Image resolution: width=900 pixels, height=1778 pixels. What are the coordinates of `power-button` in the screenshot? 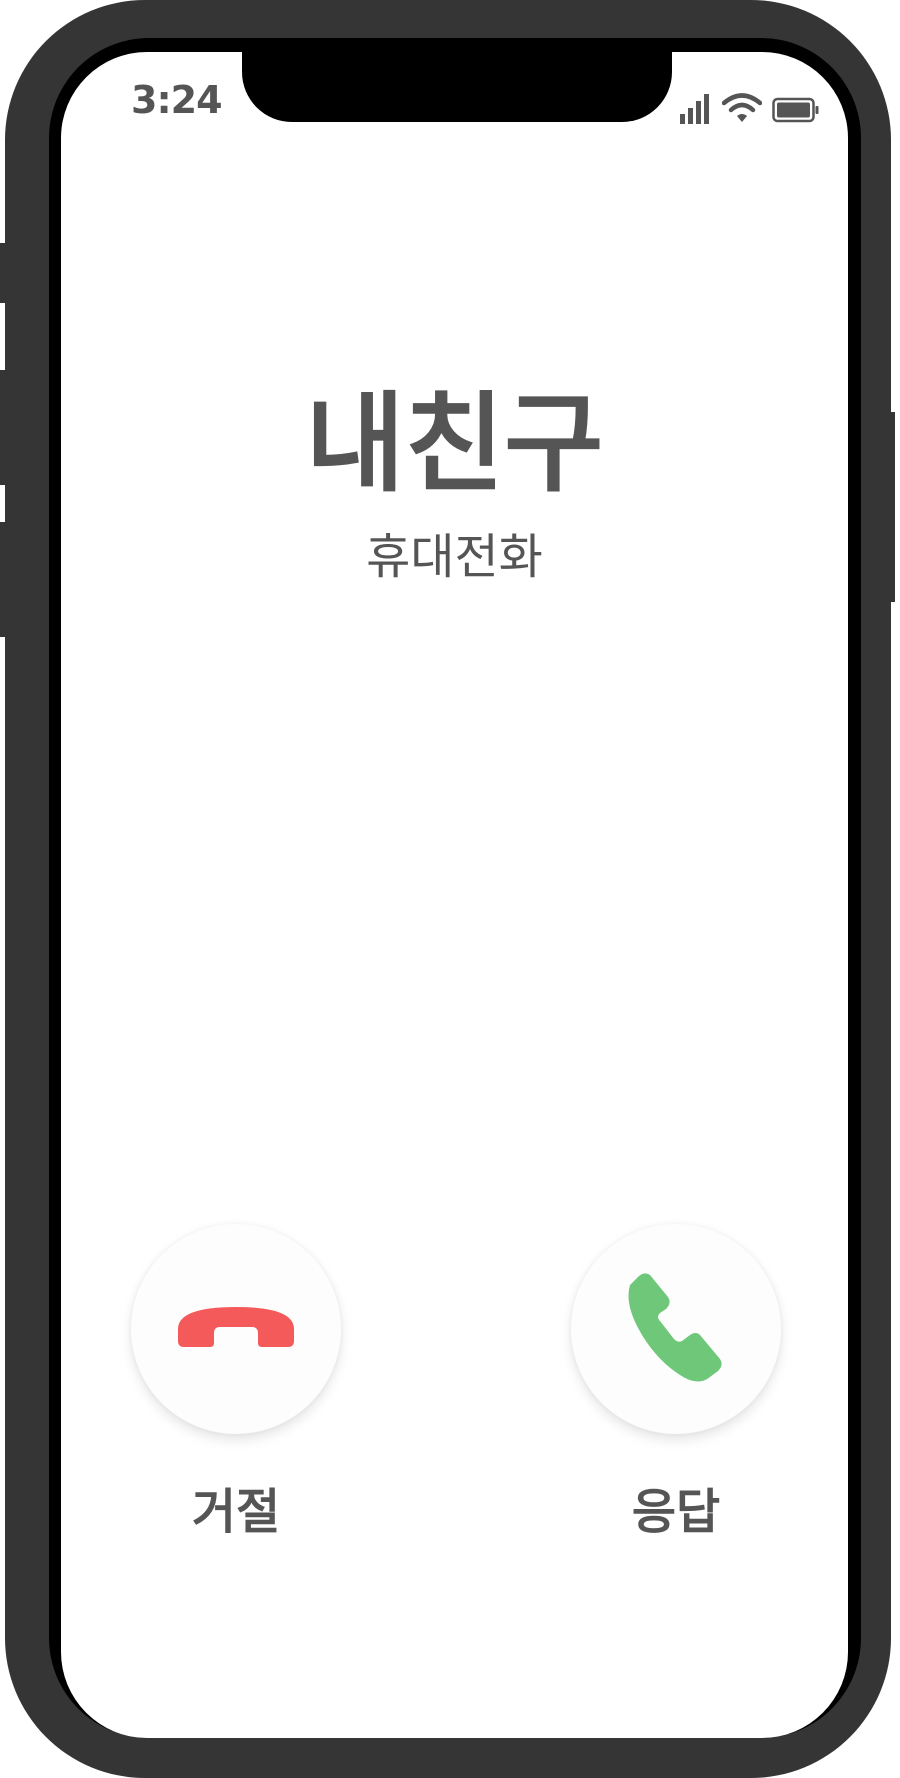 It's located at (893, 507).